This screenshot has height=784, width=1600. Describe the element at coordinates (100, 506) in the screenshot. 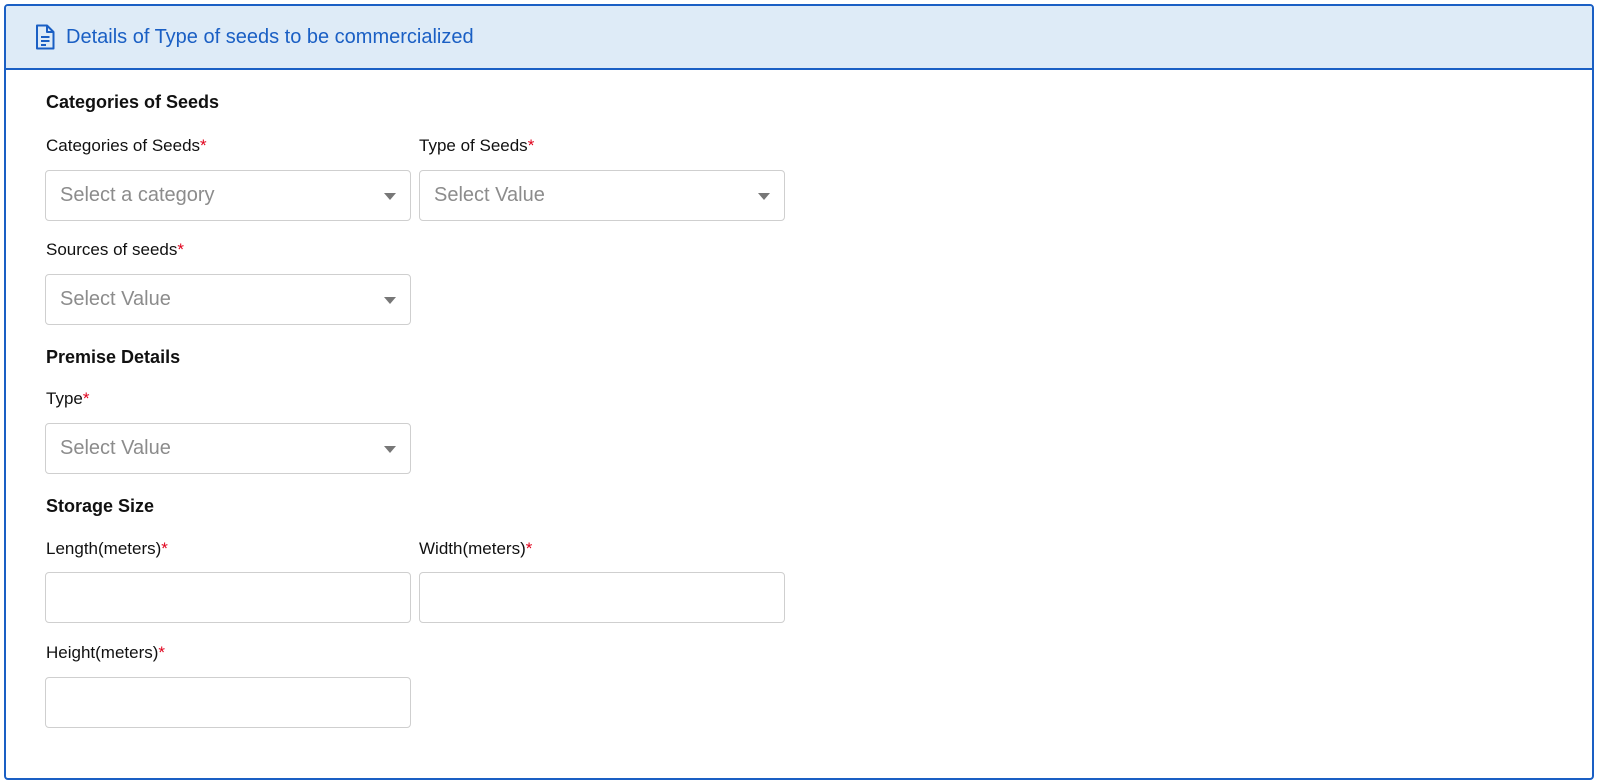

I see `section-title-storage: Storage Size` at that location.